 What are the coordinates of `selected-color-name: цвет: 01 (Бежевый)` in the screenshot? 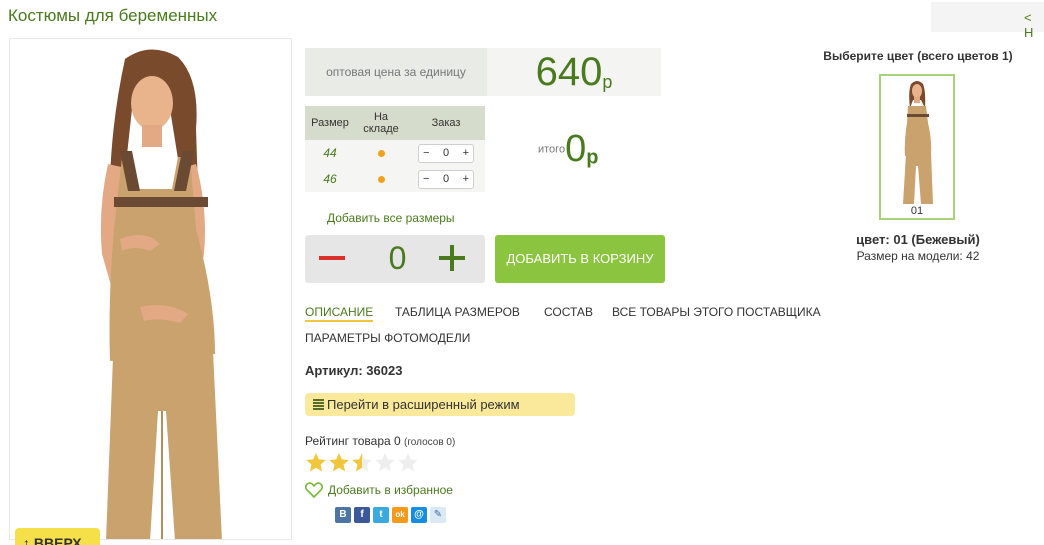 It's located at (918, 239).